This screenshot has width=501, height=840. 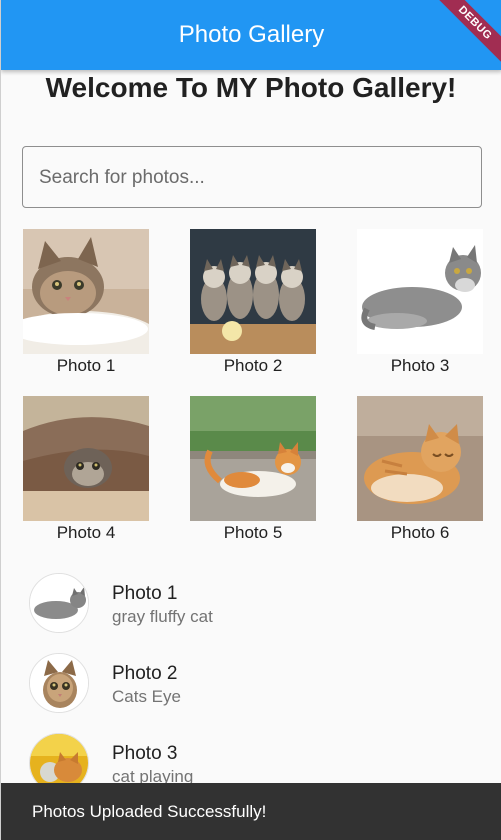 I want to click on search-input, so click(x=249, y=177).